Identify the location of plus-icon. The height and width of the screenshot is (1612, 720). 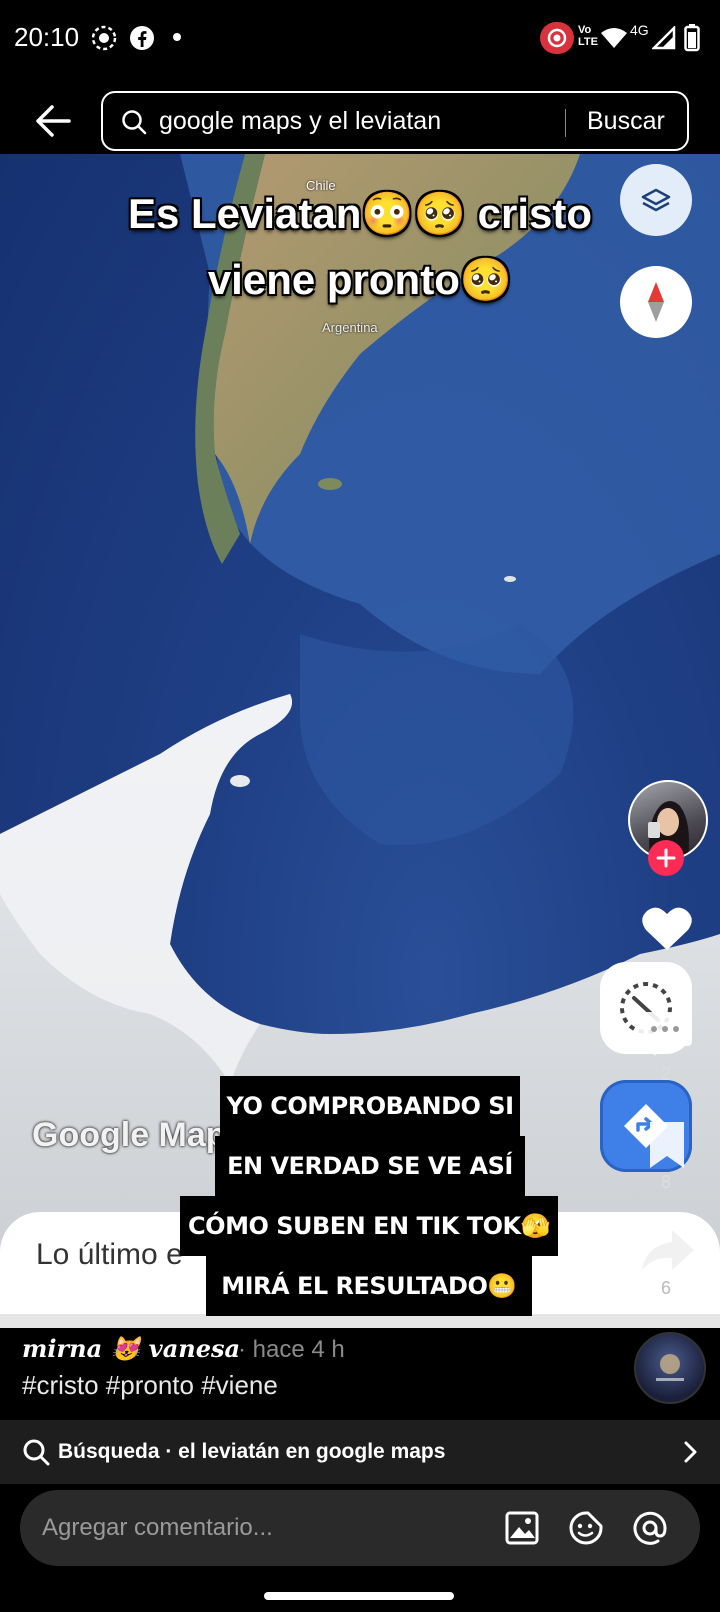
(666, 858).